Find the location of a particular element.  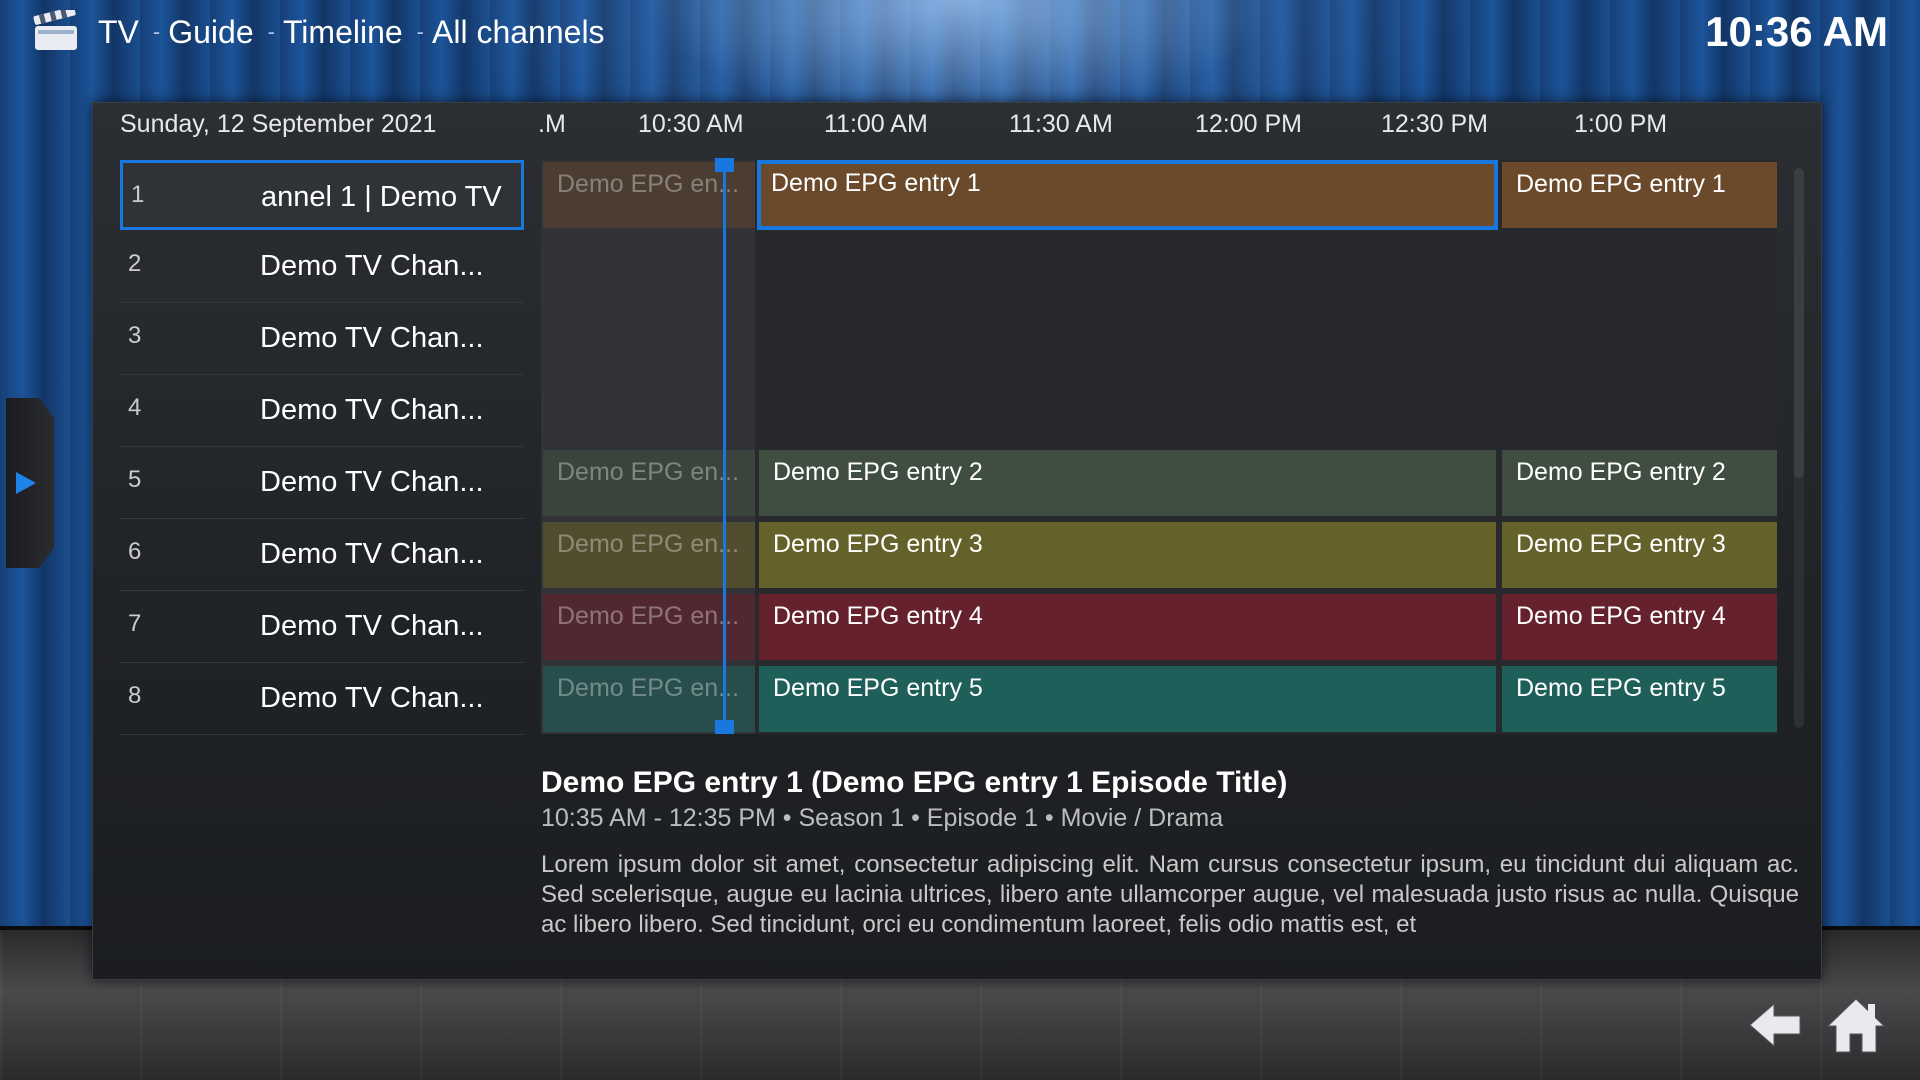

timeline-label: 12:30 PM is located at coordinates (1435, 124).